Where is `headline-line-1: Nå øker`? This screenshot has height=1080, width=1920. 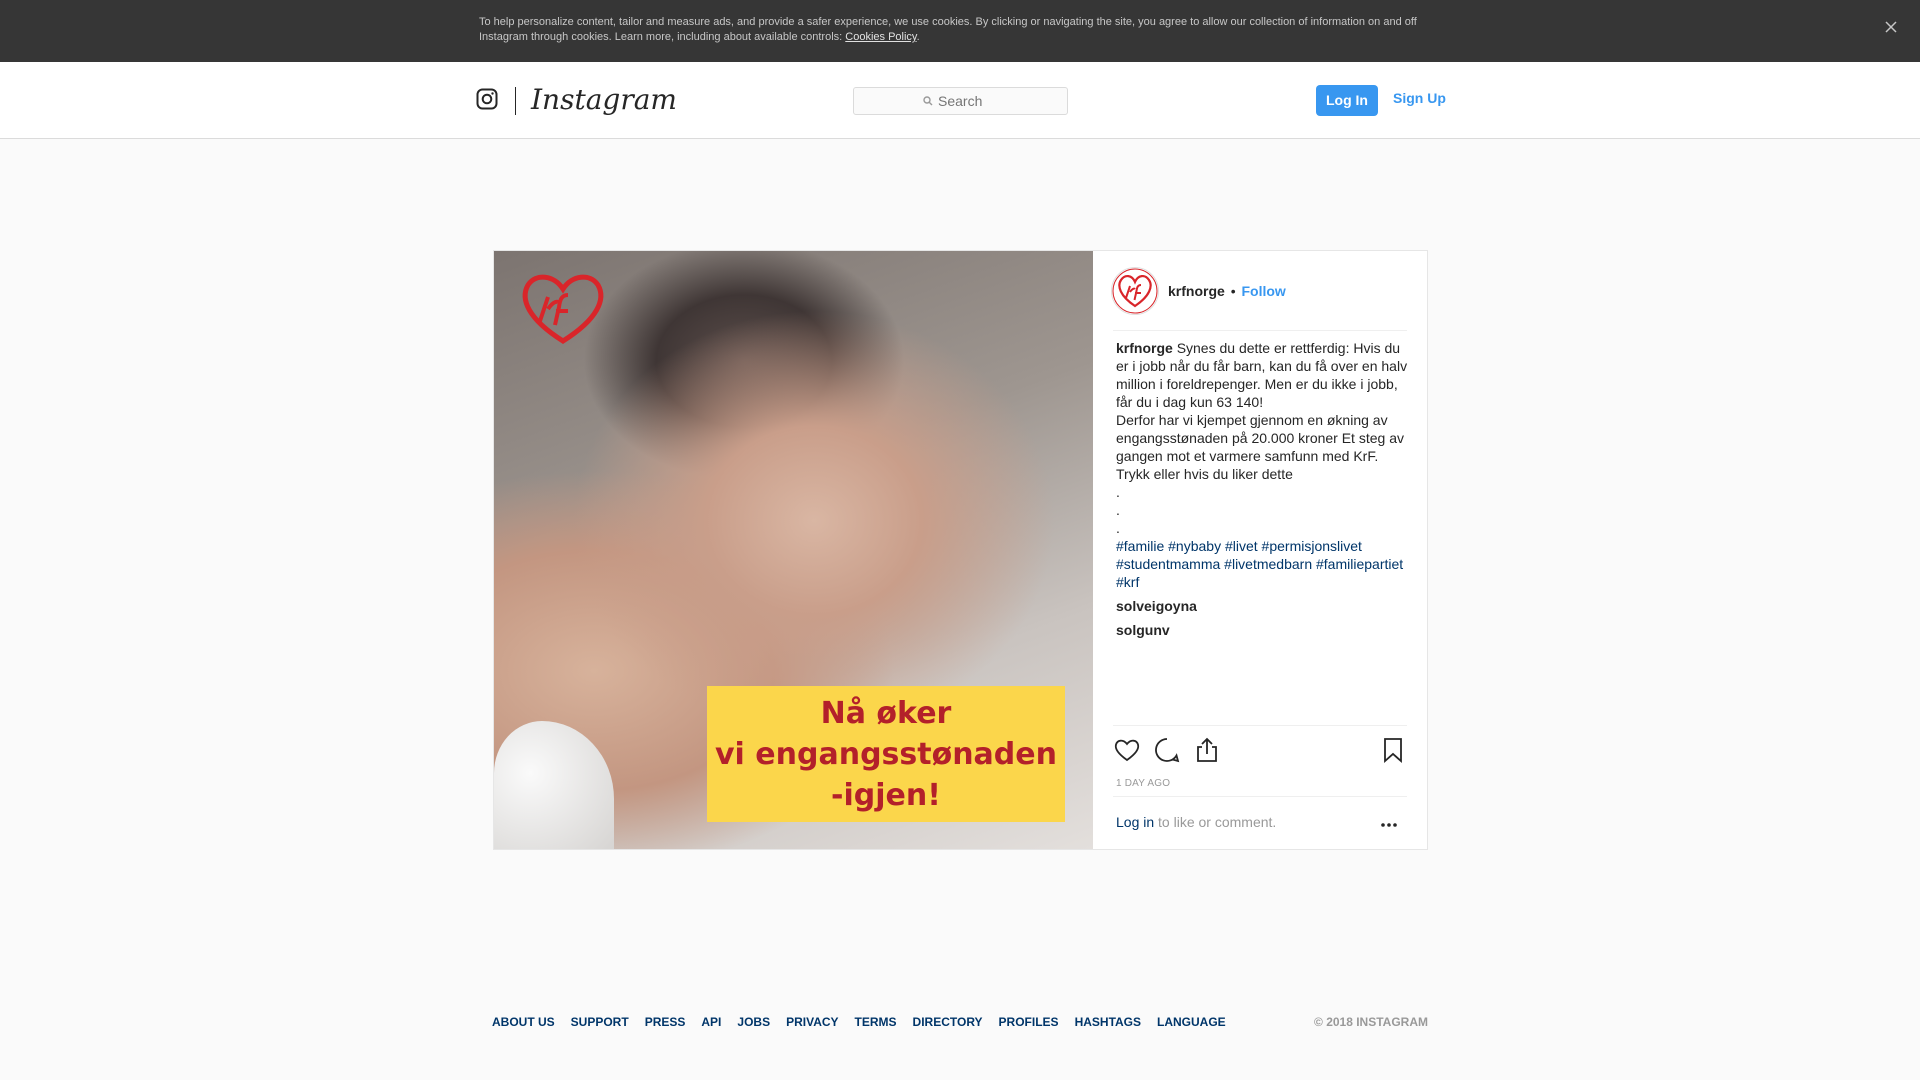
headline-line-1: Nå øker is located at coordinates (886, 713).